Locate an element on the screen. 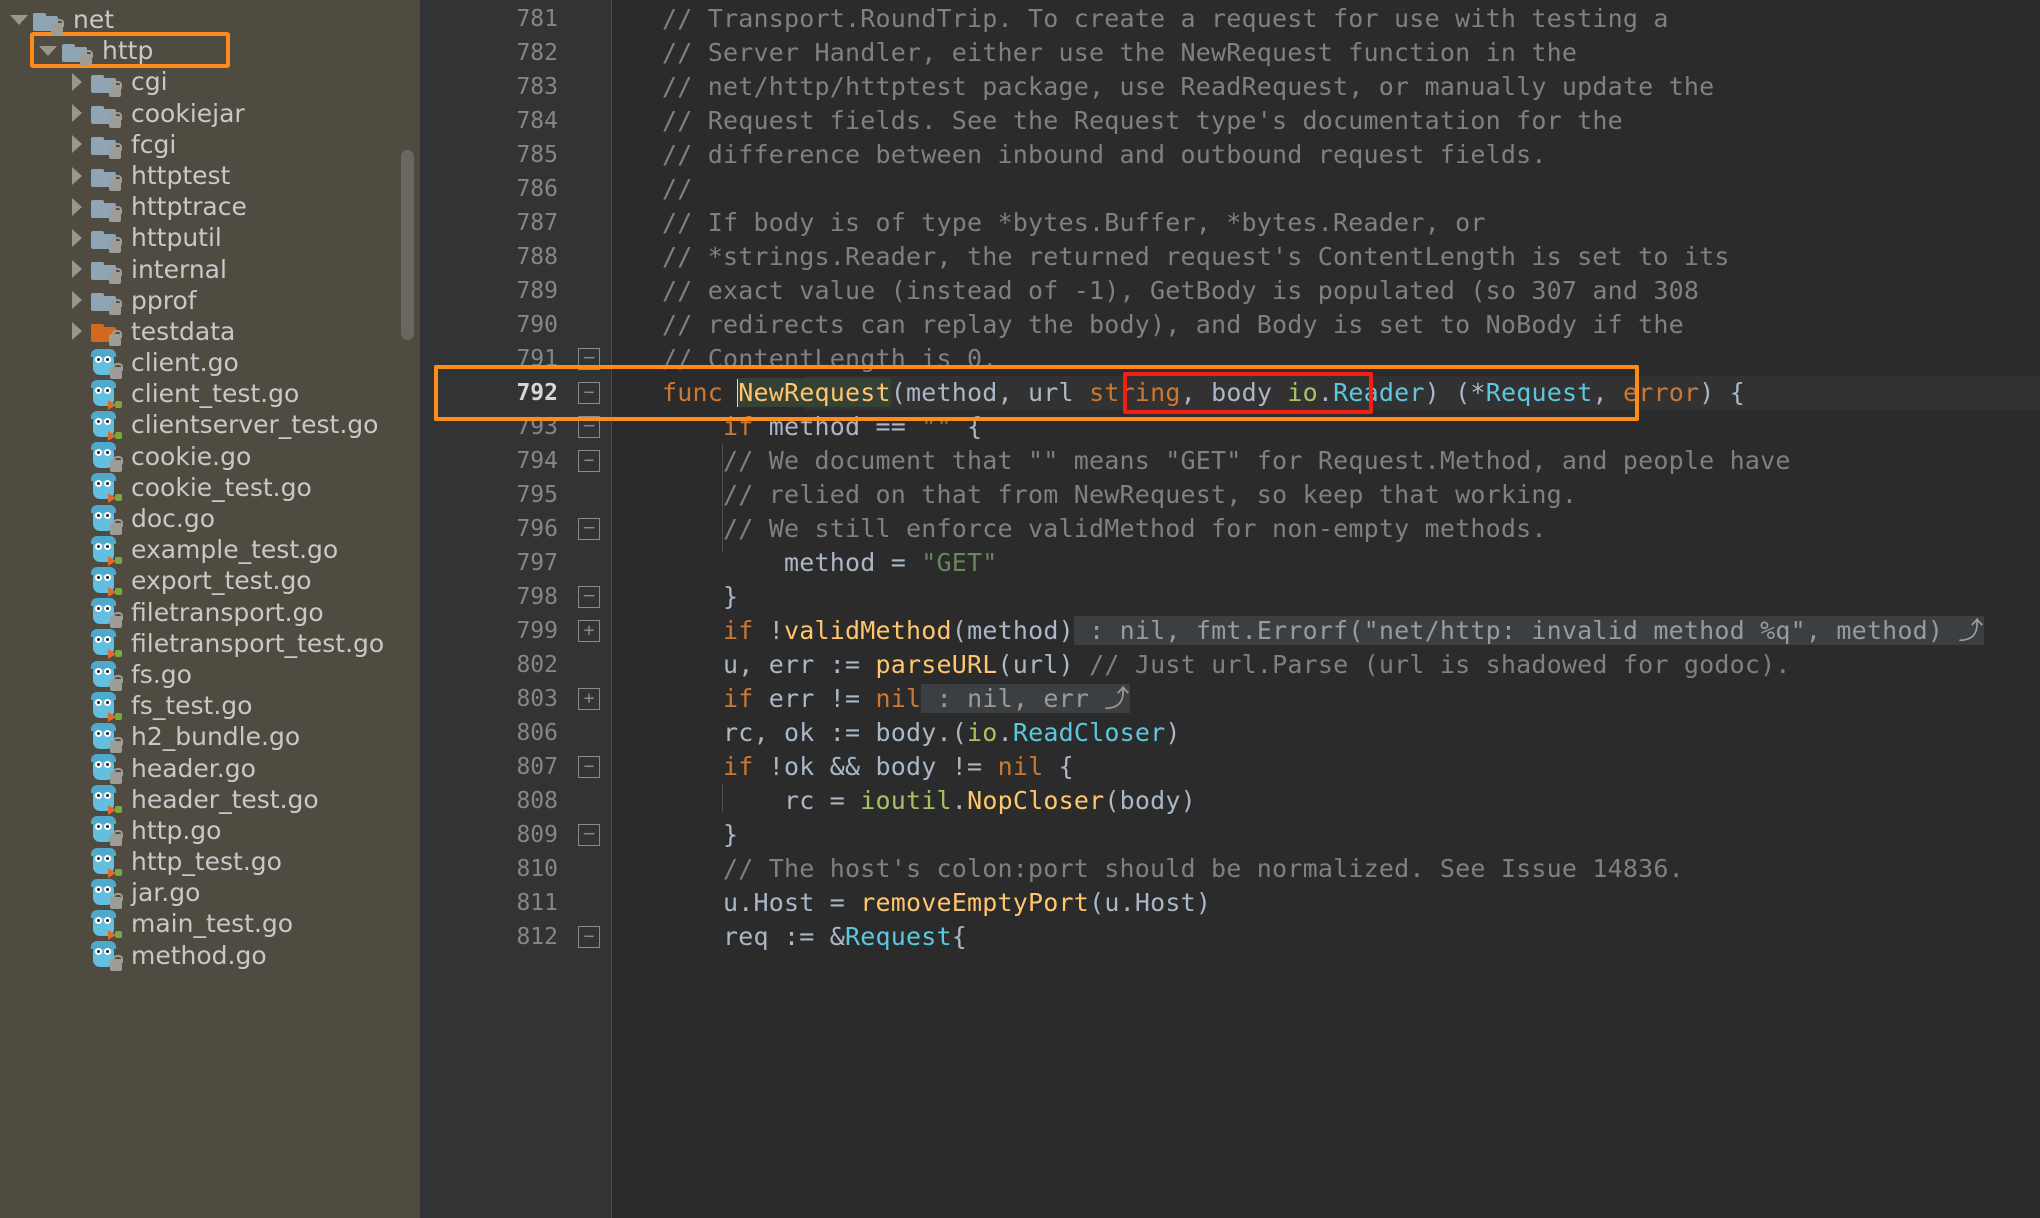 The image size is (2040, 1218). code-line-row: 812− req := &Request{ is located at coordinates (1278, 937).